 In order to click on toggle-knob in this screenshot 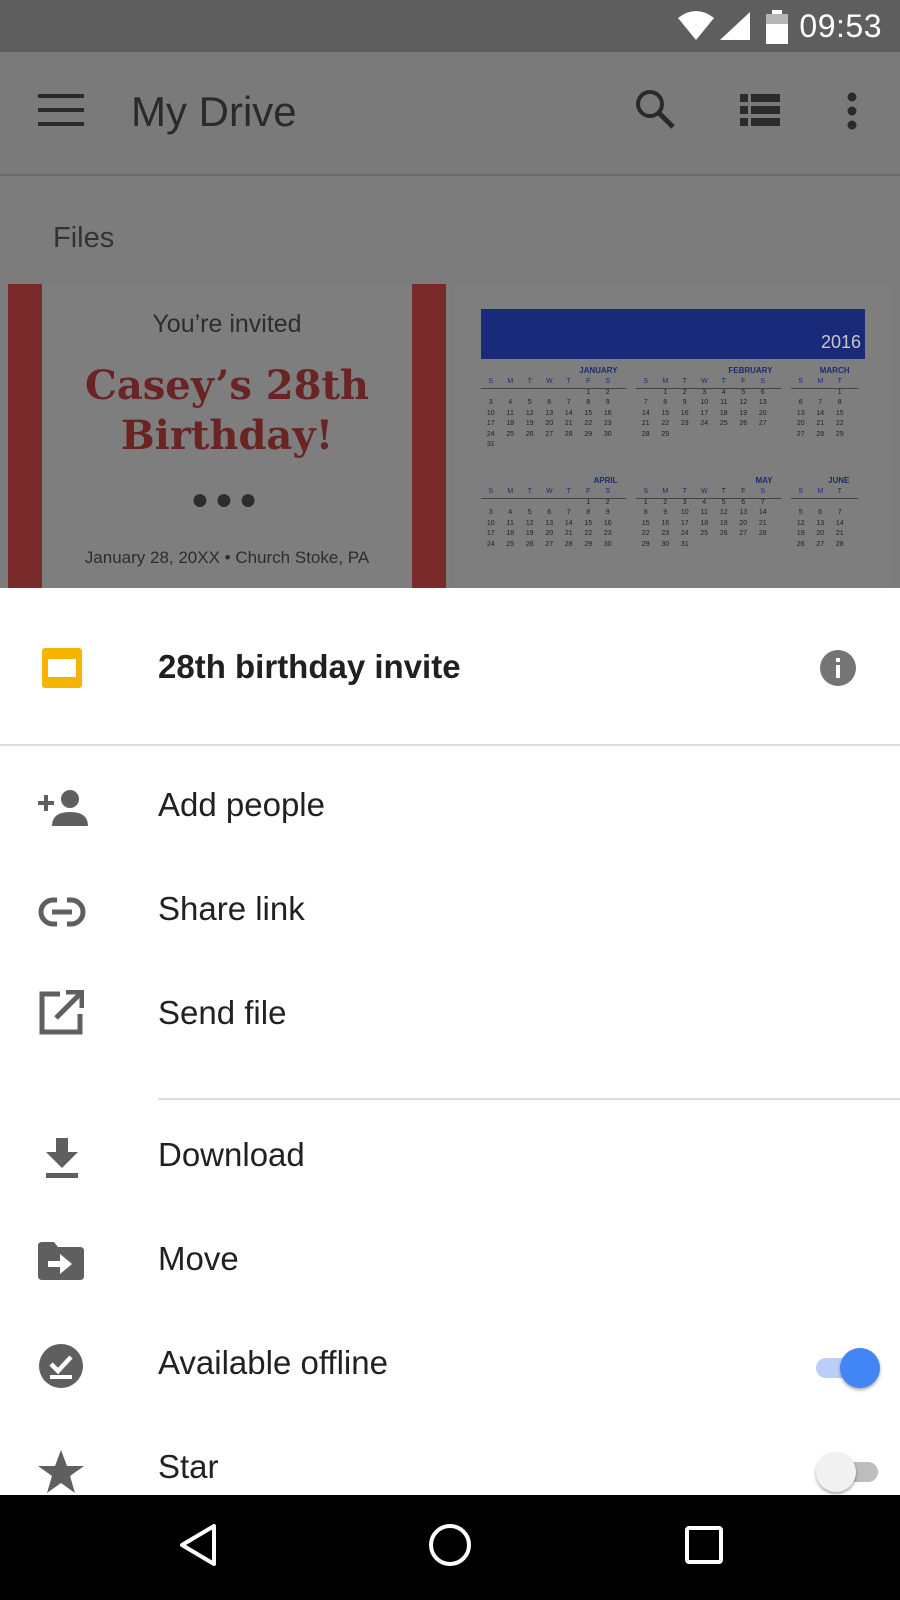, I will do `click(836, 1472)`.